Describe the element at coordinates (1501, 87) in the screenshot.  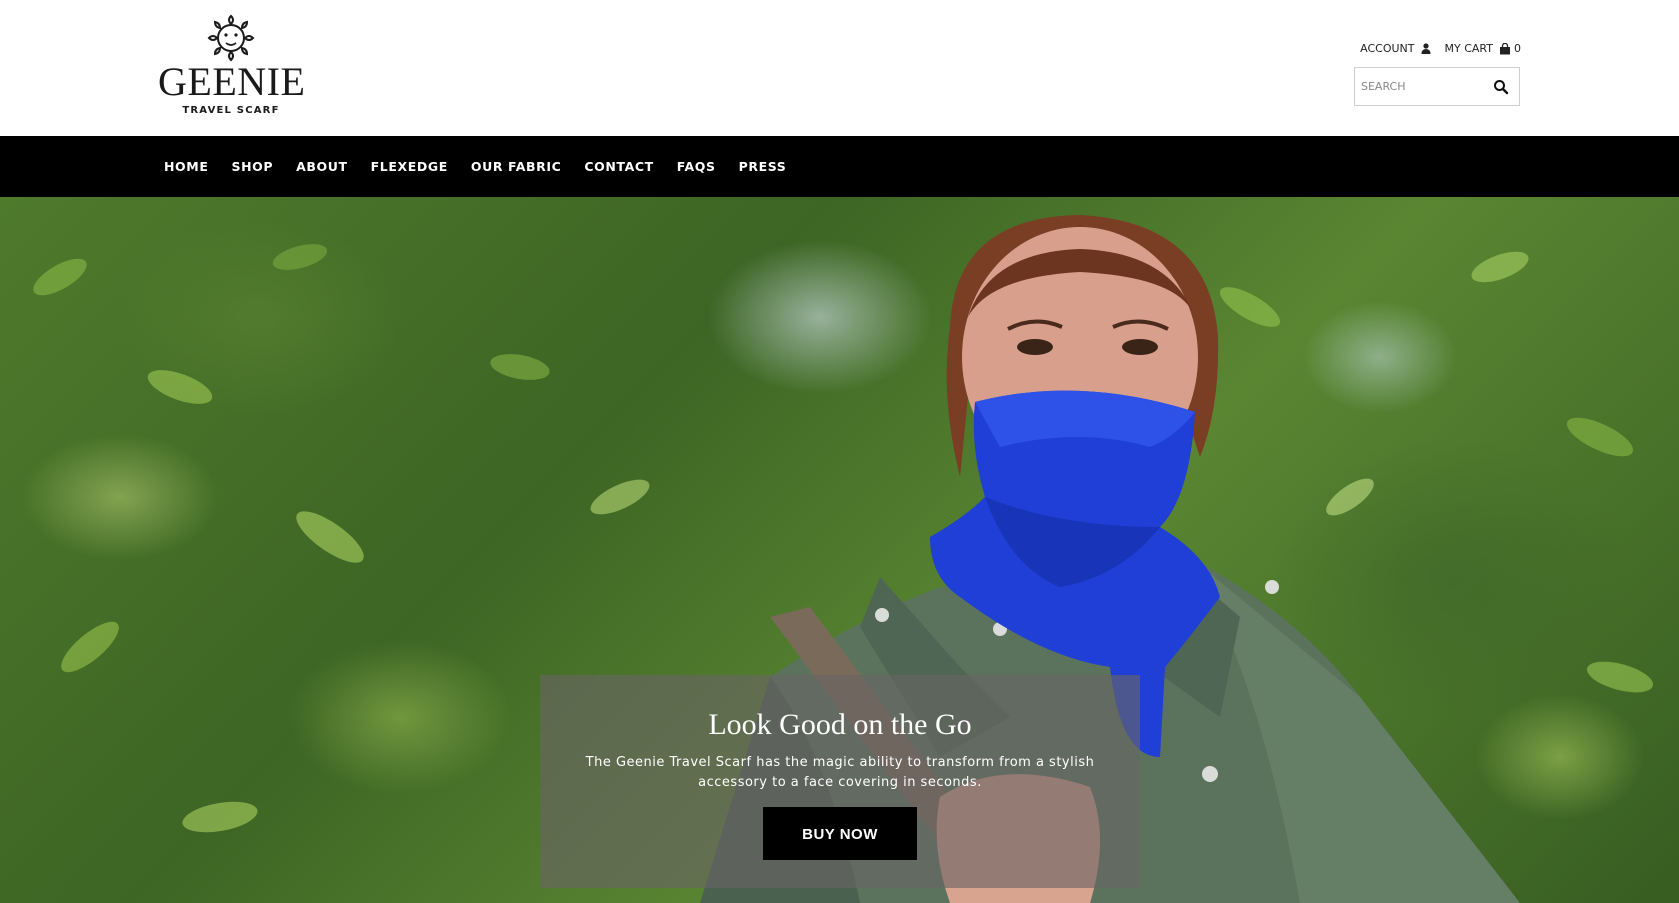
I see `search-icon` at that location.